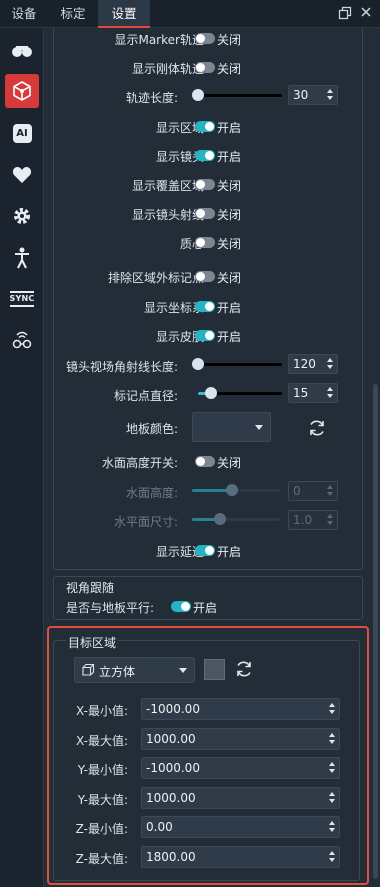  I want to click on target-field-spinbox: 1800.00, so click(240, 857).